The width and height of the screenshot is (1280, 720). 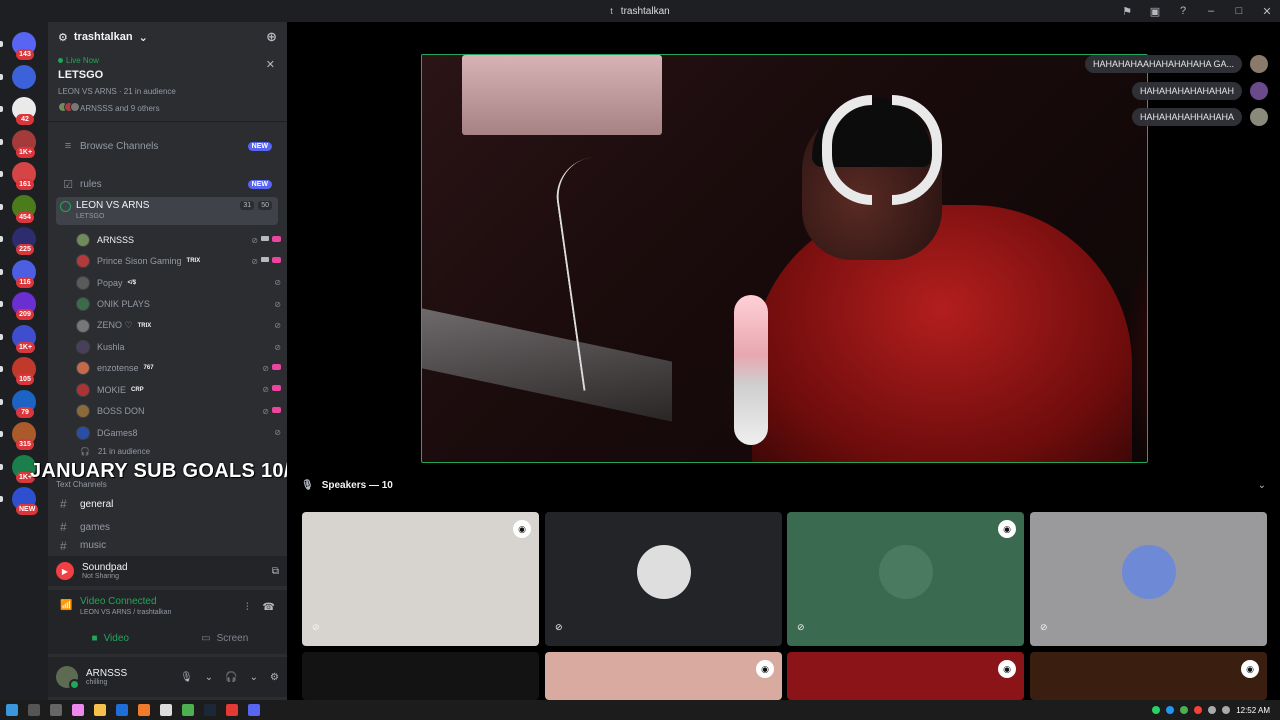 I want to click on voice-channel-active: LEON VS ARNS LETSGO 31 50, so click(x=167, y=211).